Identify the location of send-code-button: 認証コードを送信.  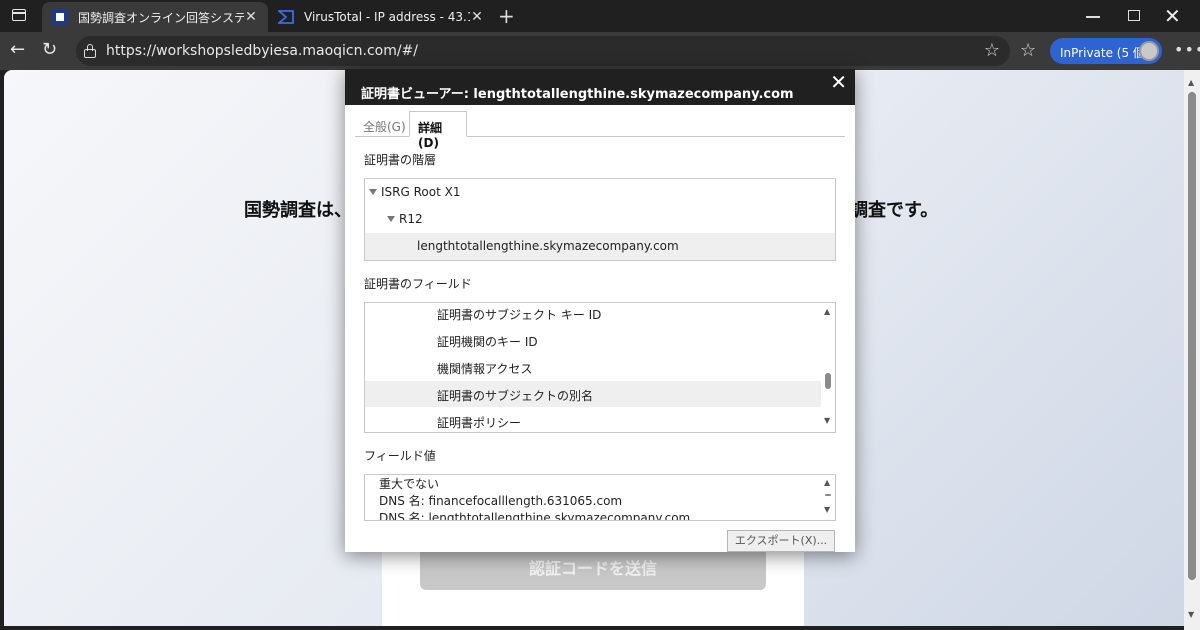
(593, 569).